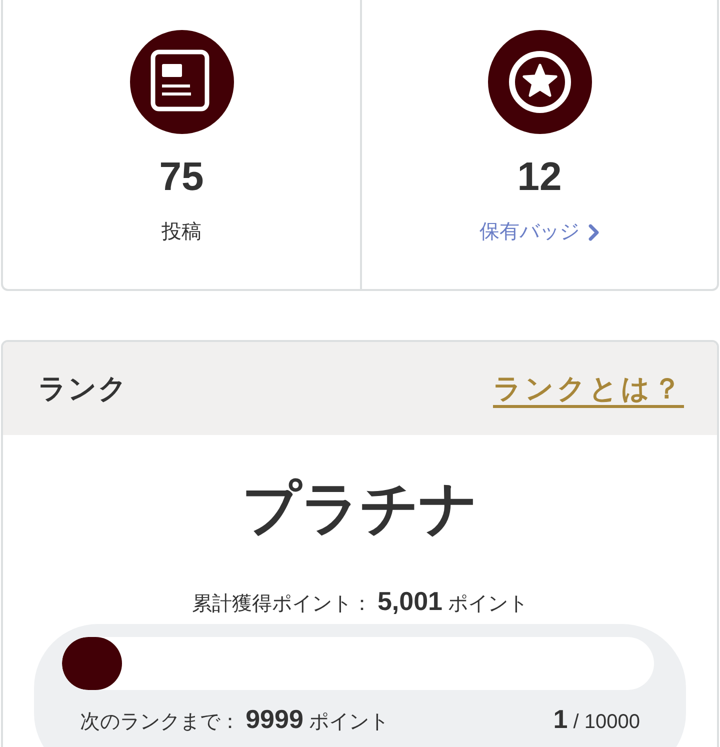  Describe the element at coordinates (540, 232) in the screenshot. I see `badges-link: 保有バッジ` at that location.